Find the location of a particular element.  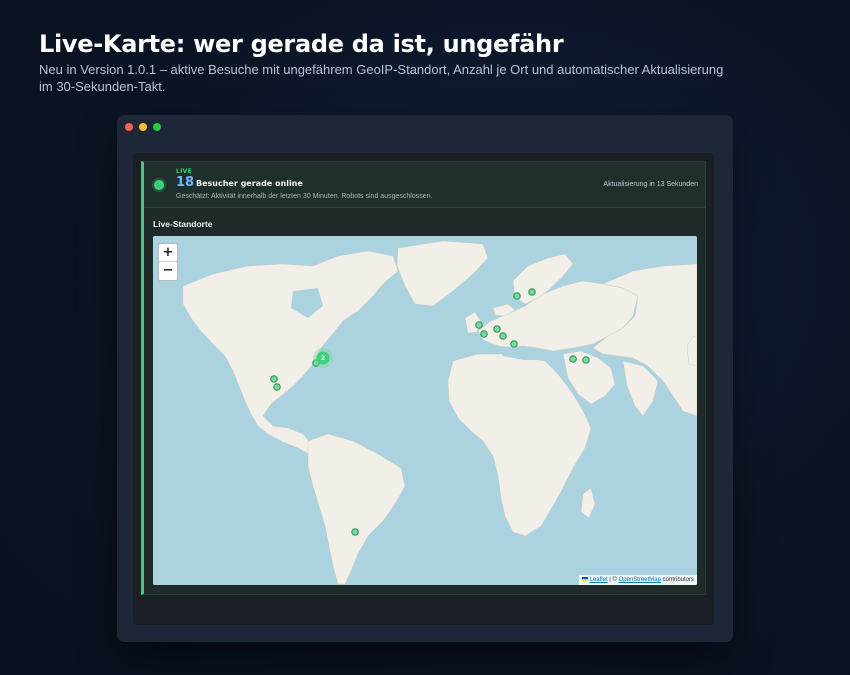

marker-layer: 2 is located at coordinates (430, 412).